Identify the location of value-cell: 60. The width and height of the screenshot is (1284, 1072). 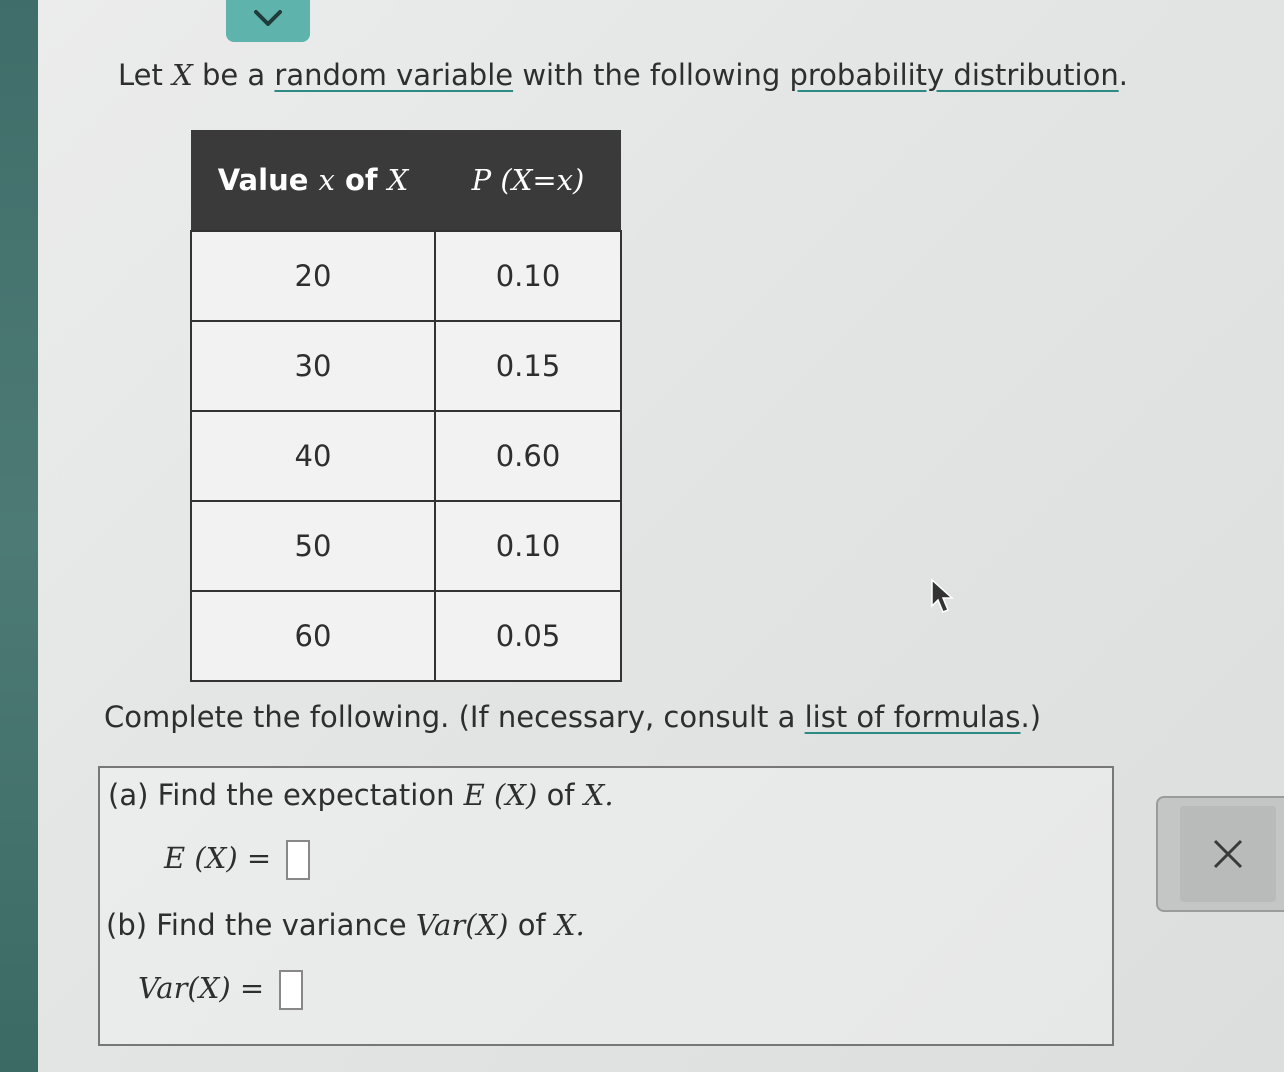
(313, 636).